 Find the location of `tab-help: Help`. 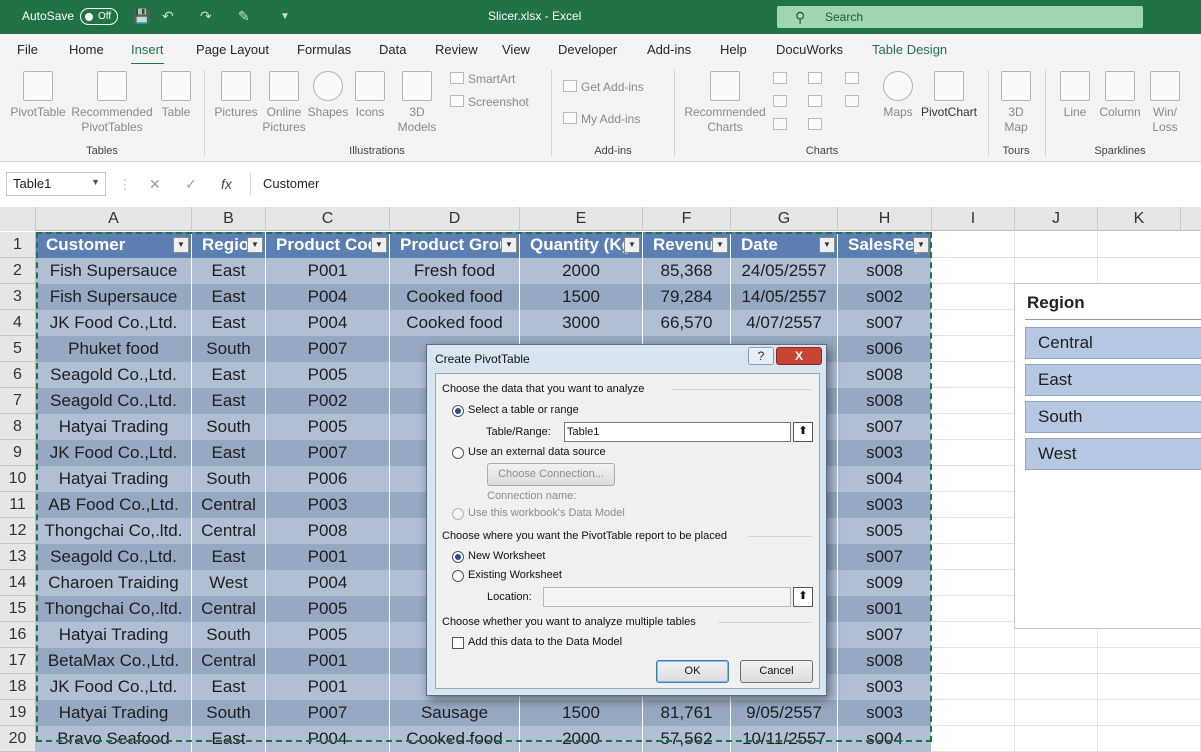

tab-help: Help is located at coordinates (733, 49).